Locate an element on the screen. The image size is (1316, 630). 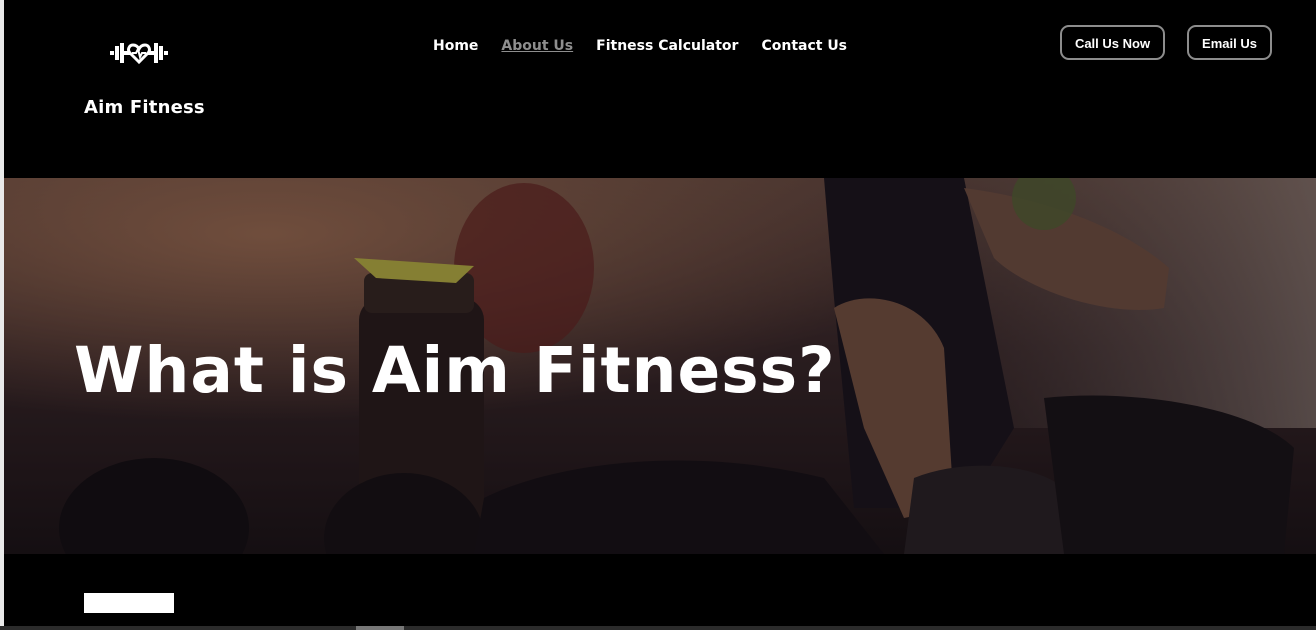
call-us-now-button: Call Us Now is located at coordinates (1112, 42).